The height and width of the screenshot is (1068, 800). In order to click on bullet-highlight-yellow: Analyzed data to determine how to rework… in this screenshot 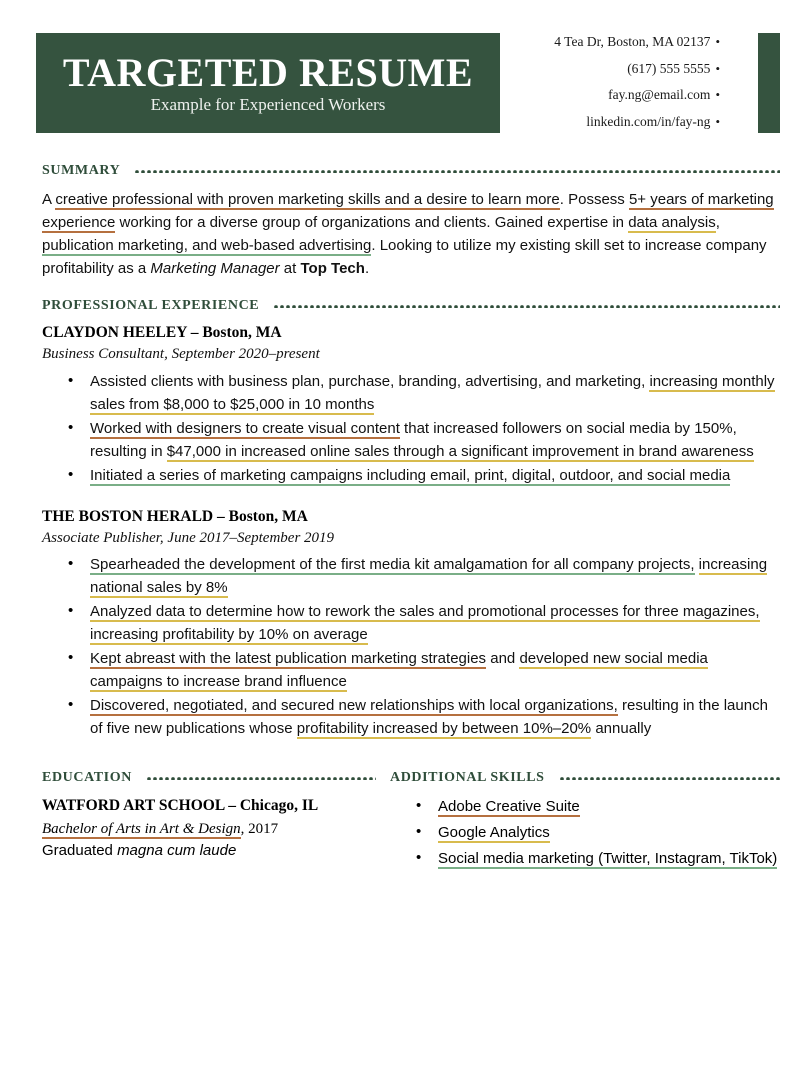, I will do `click(425, 624)`.